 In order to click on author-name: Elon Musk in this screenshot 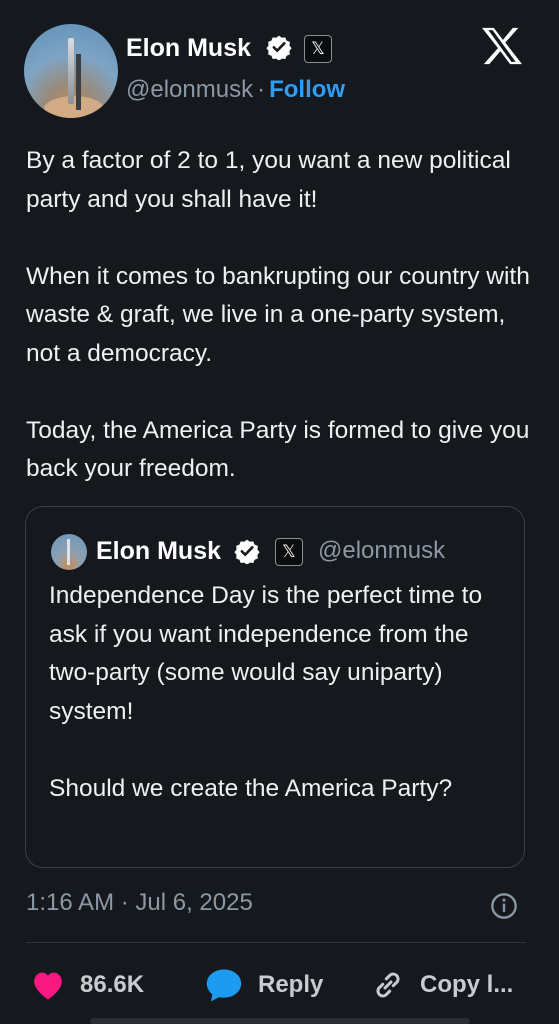, I will do `click(188, 48)`.